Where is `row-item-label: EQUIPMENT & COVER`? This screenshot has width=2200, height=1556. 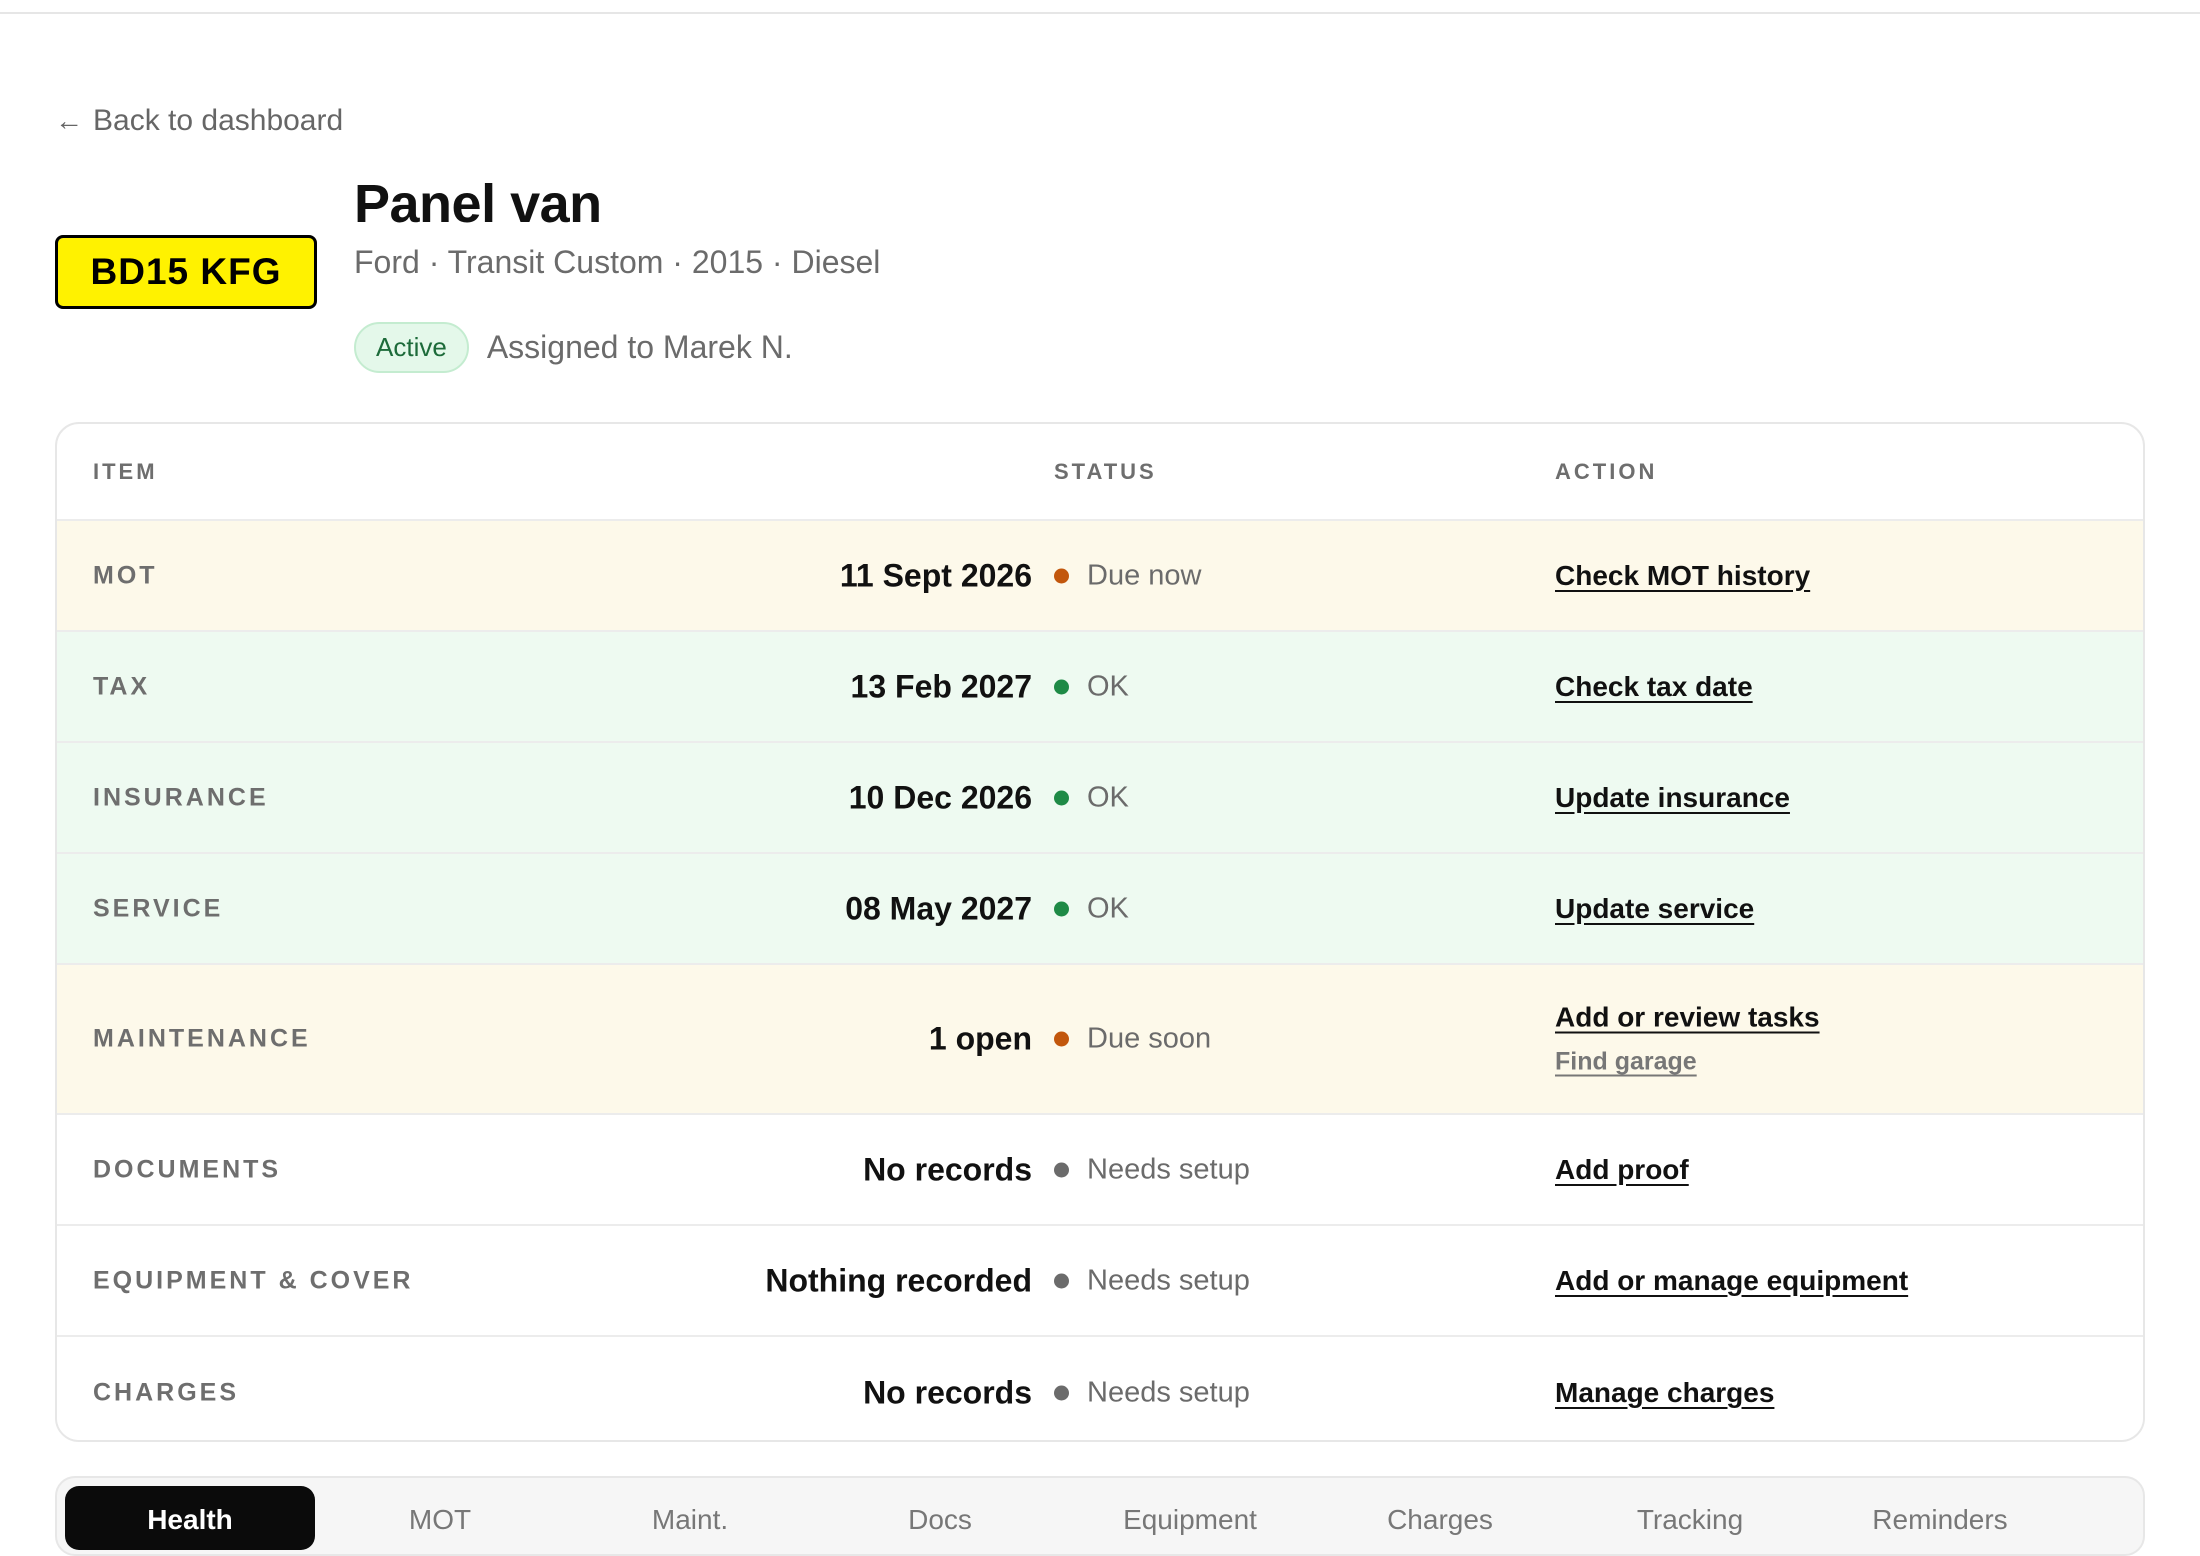
row-item-label: EQUIPMENT & COVER is located at coordinates (253, 1280).